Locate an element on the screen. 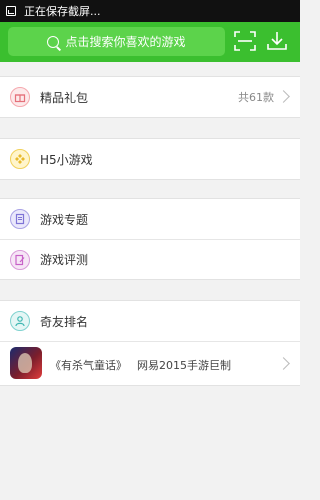  user-icon is located at coordinates (20, 321).